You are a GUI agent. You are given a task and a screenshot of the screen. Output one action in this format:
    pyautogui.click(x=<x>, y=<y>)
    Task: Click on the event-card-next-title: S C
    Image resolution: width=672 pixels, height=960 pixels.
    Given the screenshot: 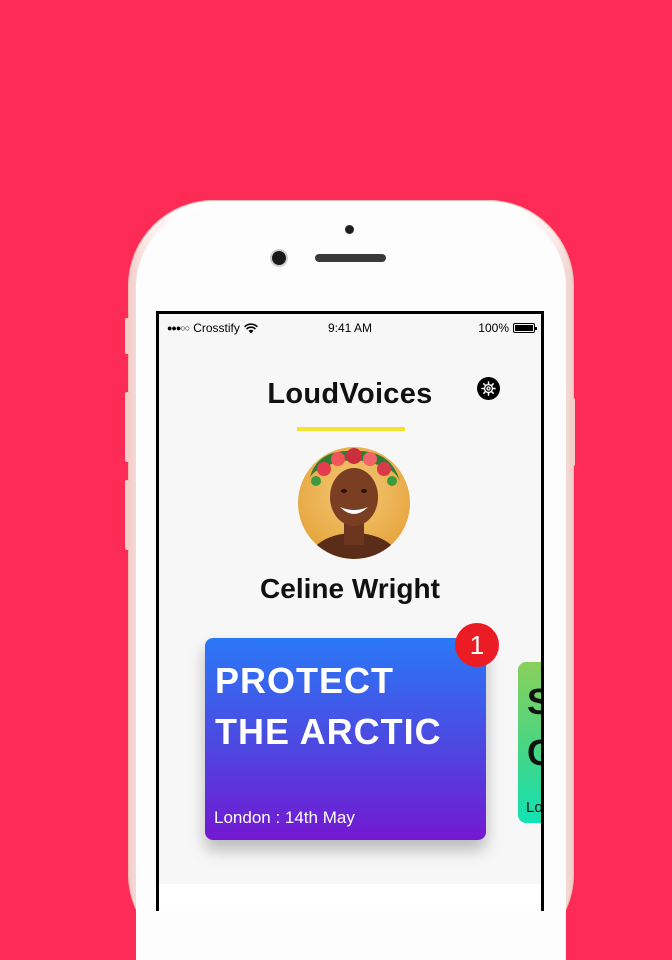 What is the action you would take?
    pyautogui.click(x=534, y=727)
    